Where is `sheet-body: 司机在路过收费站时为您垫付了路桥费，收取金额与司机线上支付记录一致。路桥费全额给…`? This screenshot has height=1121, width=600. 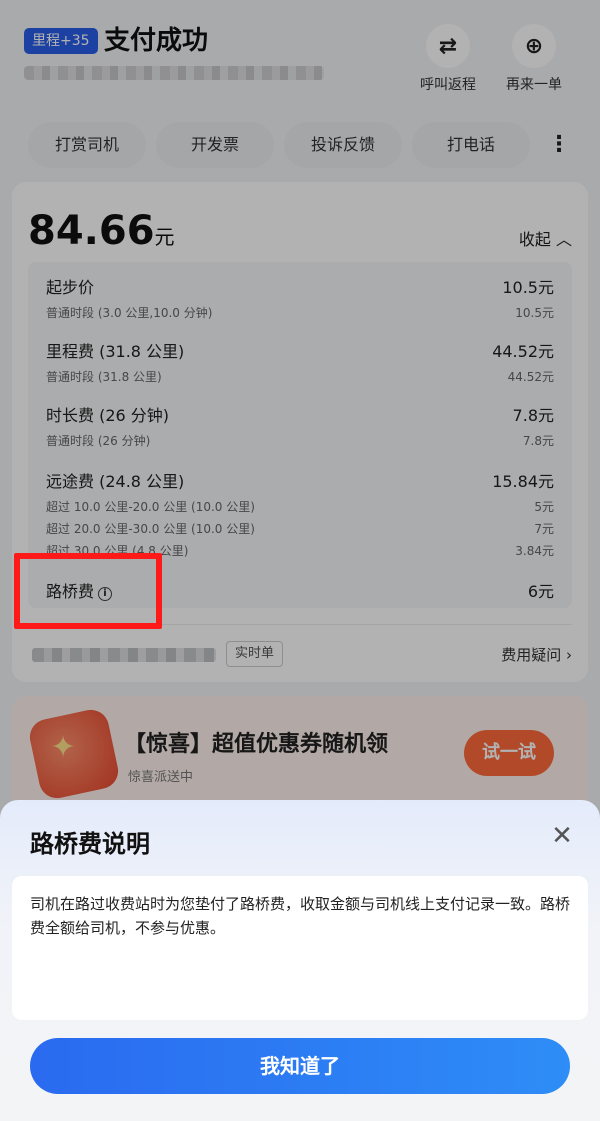 sheet-body: 司机在路过收费站时为您垫付了路桥费，收取金额与司机线上支付记录一致。路桥费全额给… is located at coordinates (300, 948).